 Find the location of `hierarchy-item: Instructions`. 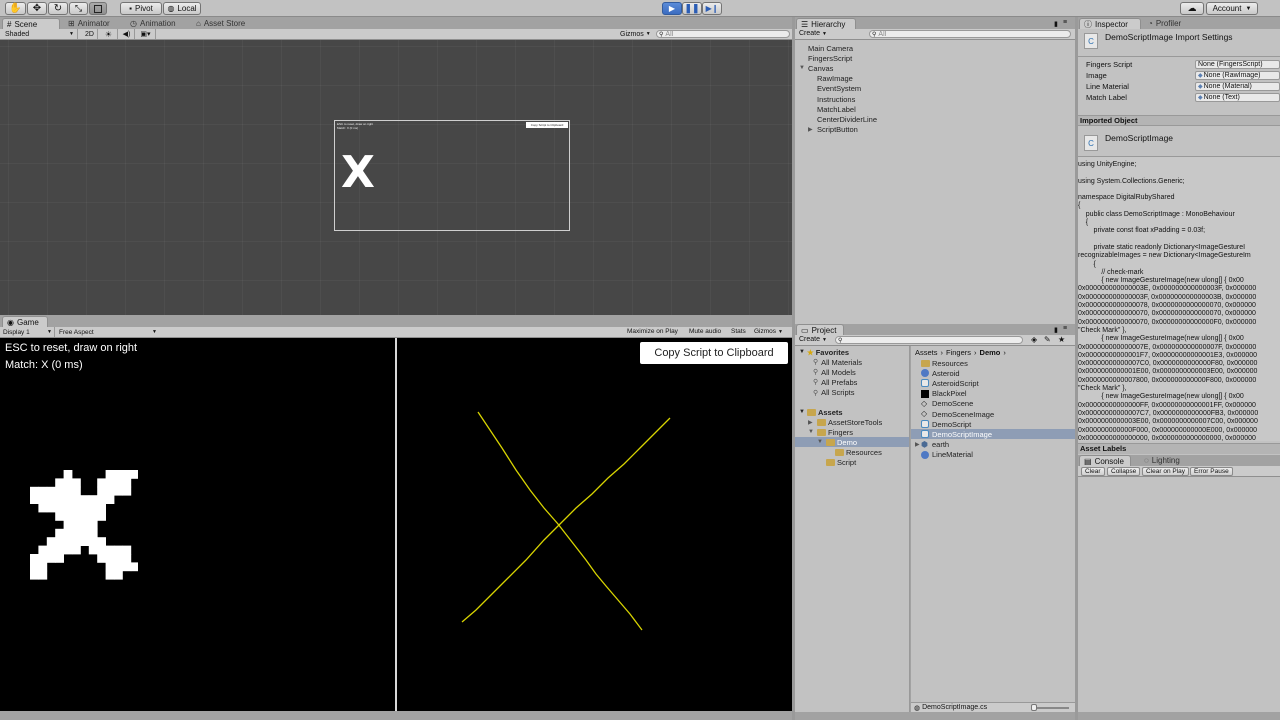

hierarchy-item: Instructions is located at coordinates (935, 99).